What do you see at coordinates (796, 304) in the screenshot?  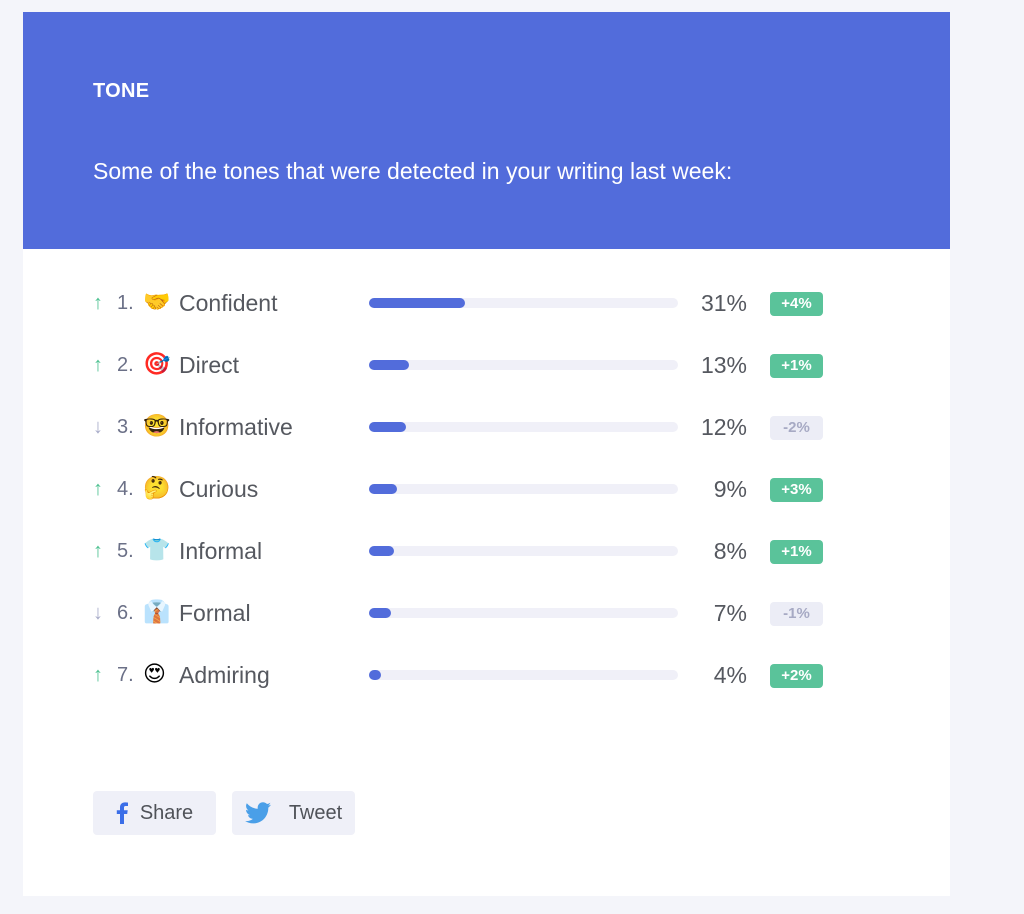 I see `tone-change-badge: +4%` at bounding box center [796, 304].